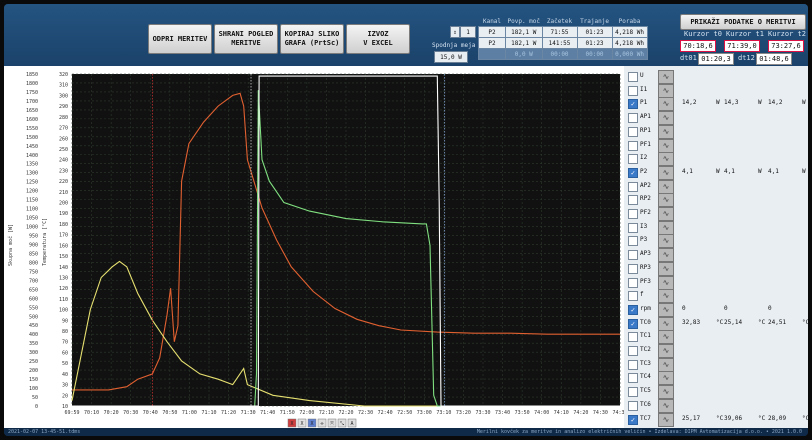 This screenshot has width=812, height=440. I want to click on channel-row-tc3: TC3 ∿, so click(716, 364).